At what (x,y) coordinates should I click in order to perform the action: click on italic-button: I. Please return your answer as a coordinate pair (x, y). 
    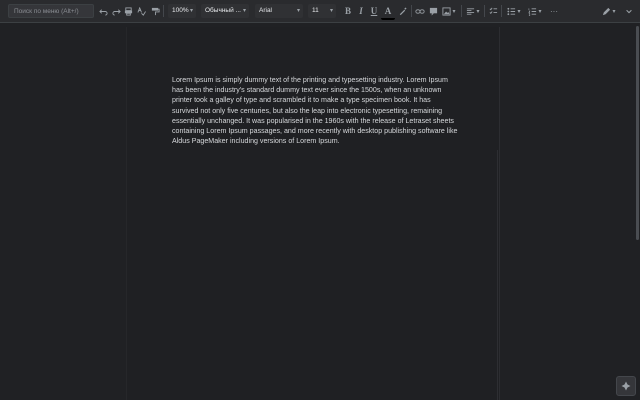
    Looking at the image, I should click on (361, 11).